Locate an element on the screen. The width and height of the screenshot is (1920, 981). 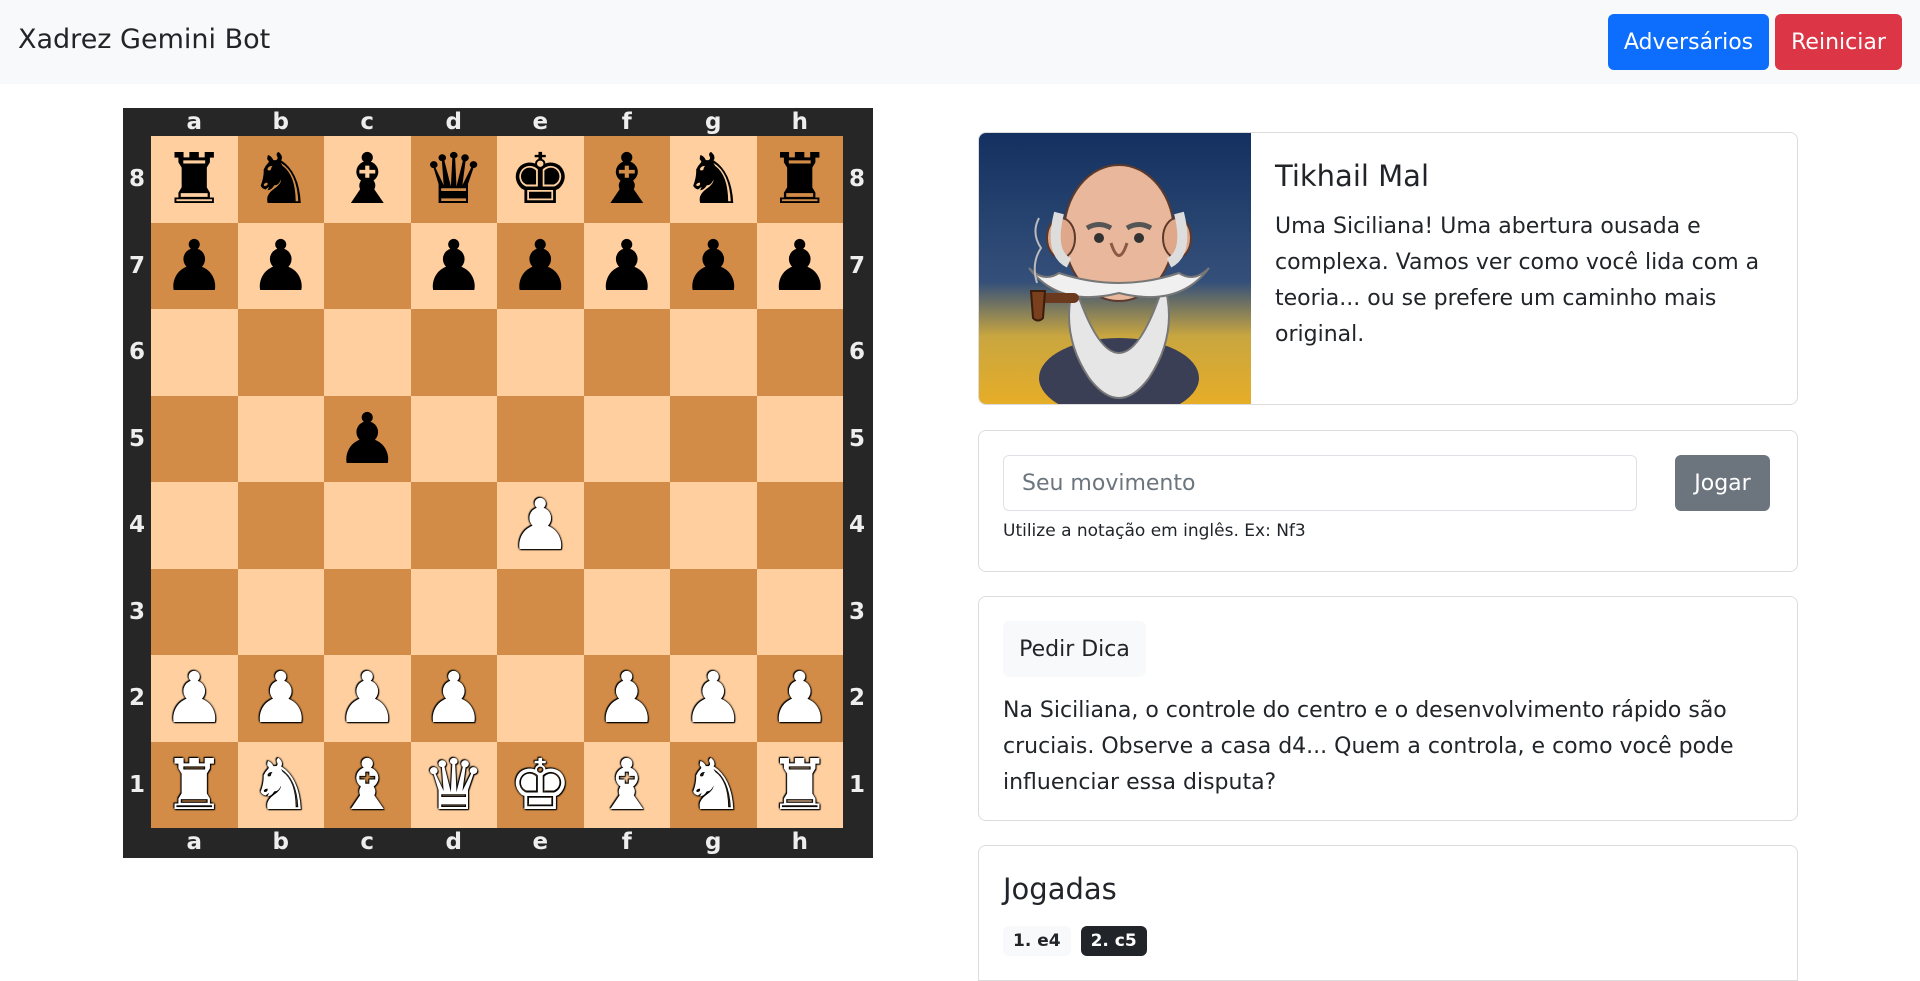
white-queen-icon: ♛ is located at coordinates (454, 785).